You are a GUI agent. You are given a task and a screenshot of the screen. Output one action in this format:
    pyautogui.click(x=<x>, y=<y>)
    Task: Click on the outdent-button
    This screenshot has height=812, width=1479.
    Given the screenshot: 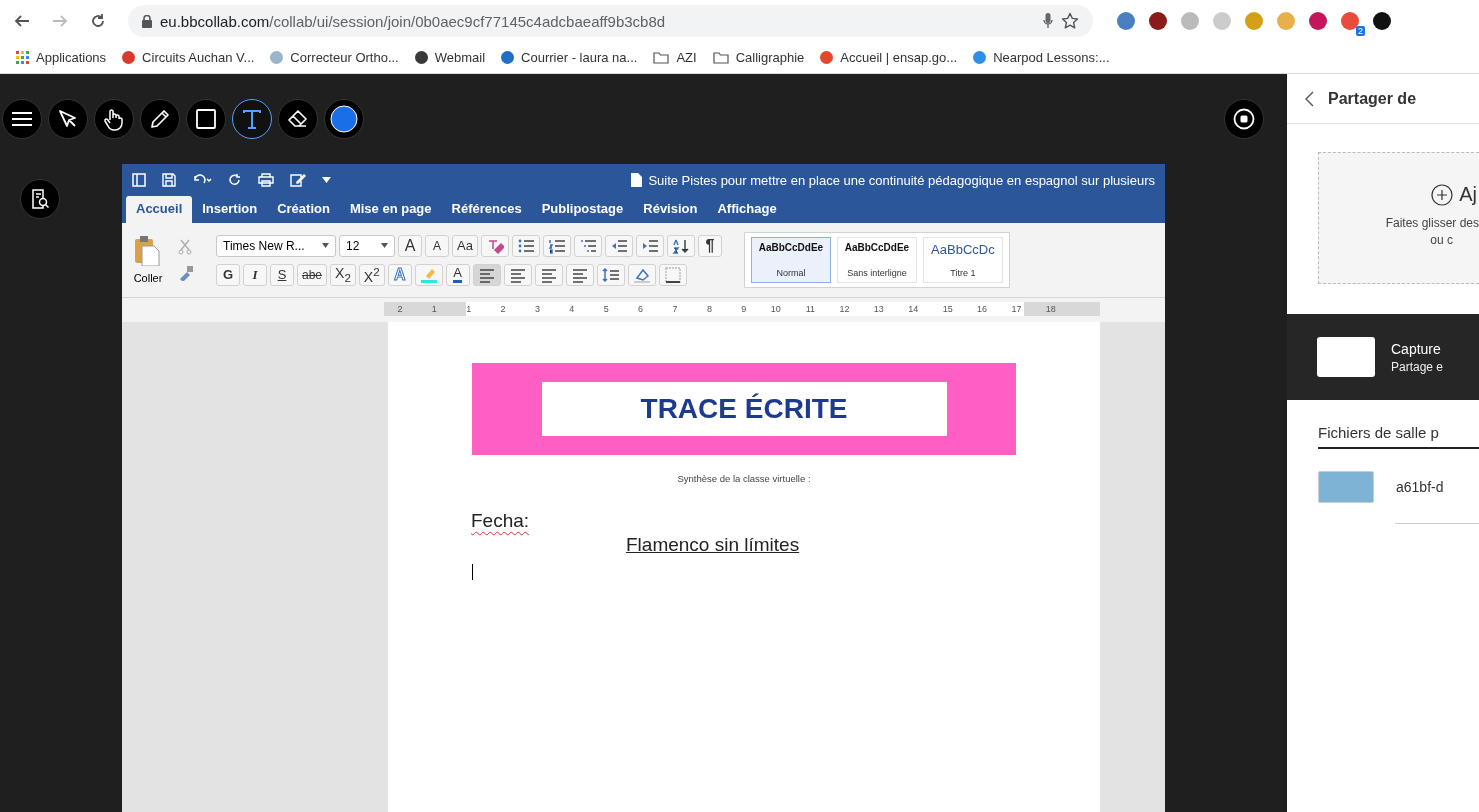 What is the action you would take?
    pyautogui.click(x=618, y=245)
    